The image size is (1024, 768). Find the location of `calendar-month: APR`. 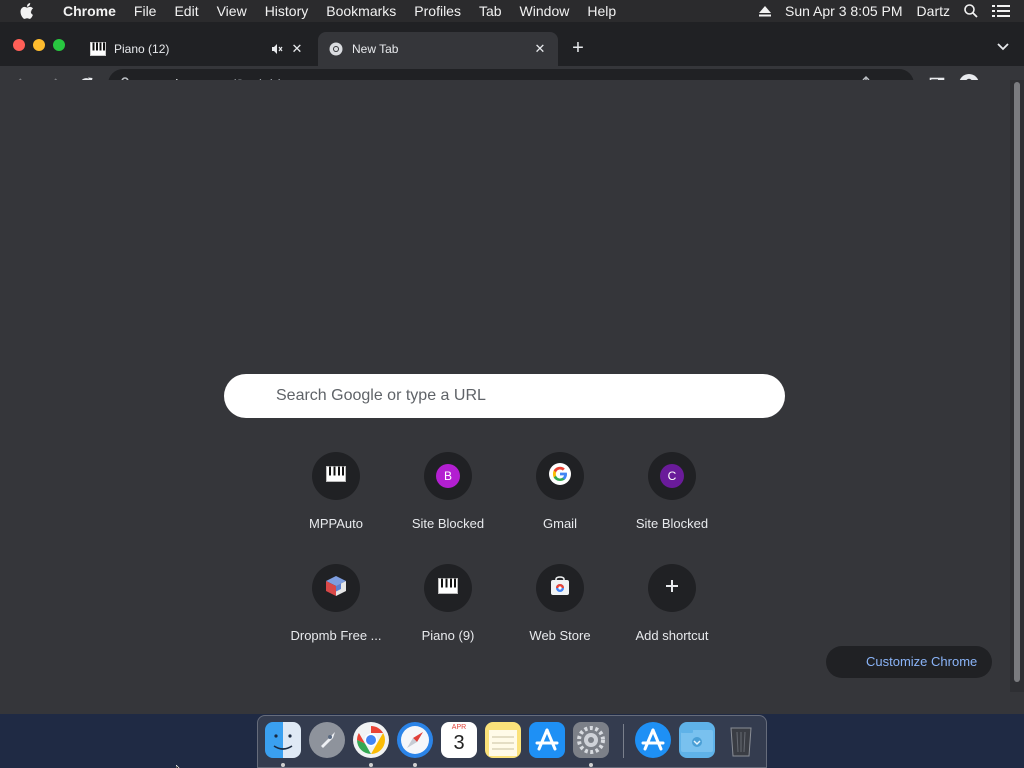

calendar-month: APR is located at coordinates (459, 727).